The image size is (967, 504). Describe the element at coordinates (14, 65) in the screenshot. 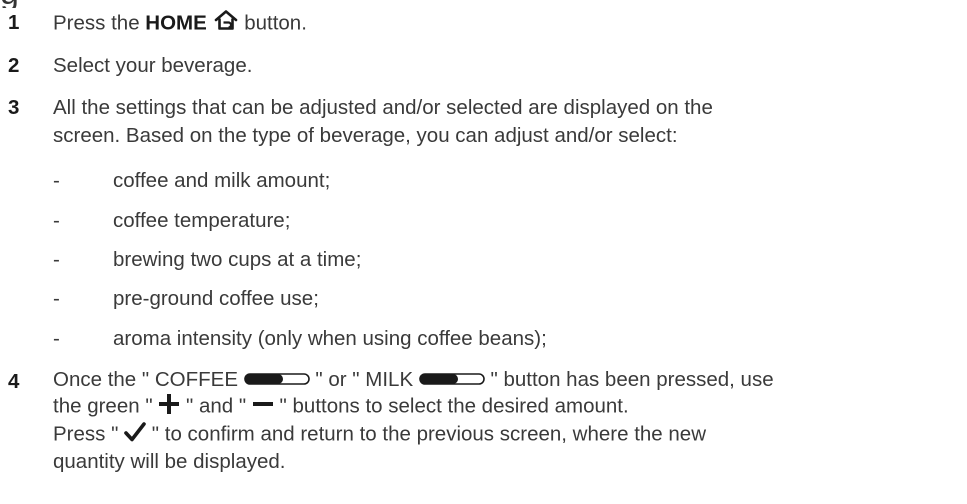

I see `step-number: 2` at that location.